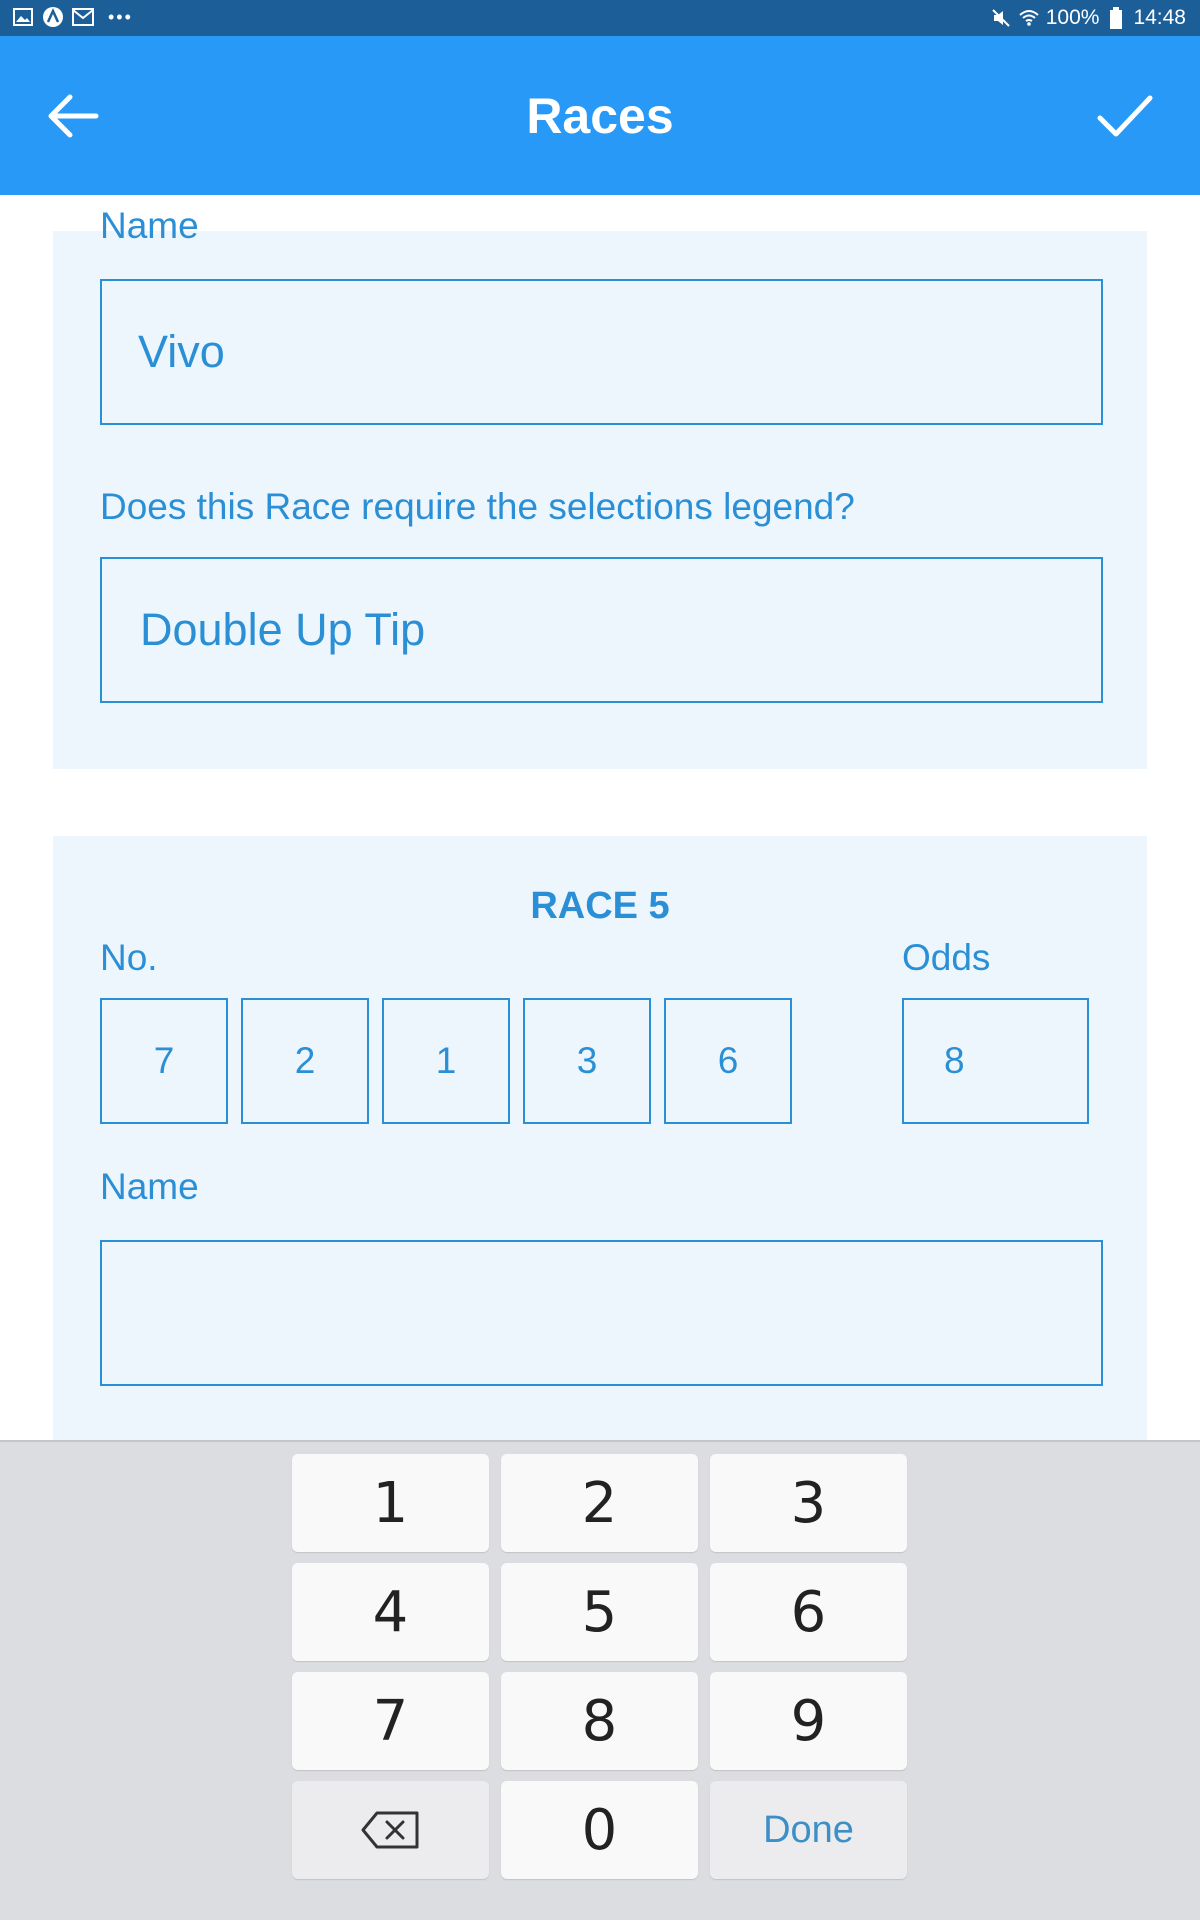 The image size is (1200, 1920). What do you see at coordinates (601, 1313) in the screenshot?
I see `race-name-field` at bounding box center [601, 1313].